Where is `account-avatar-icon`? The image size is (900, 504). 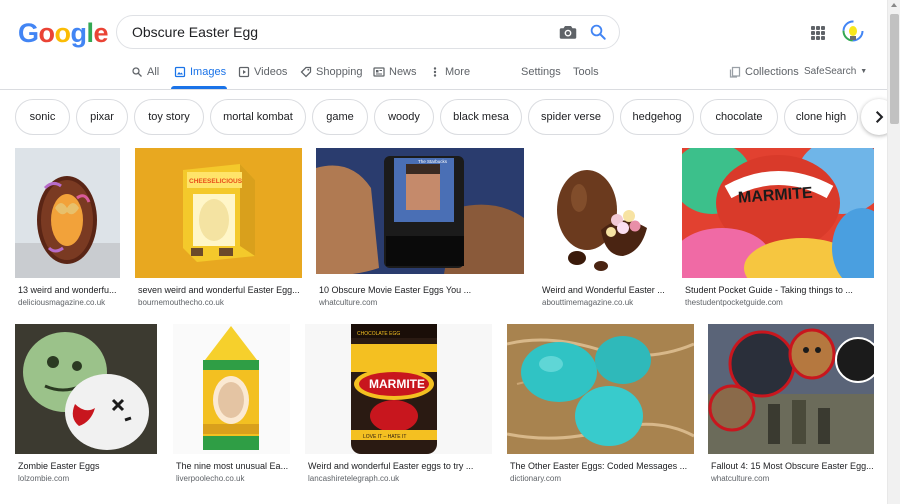 account-avatar-icon is located at coordinates (853, 32).